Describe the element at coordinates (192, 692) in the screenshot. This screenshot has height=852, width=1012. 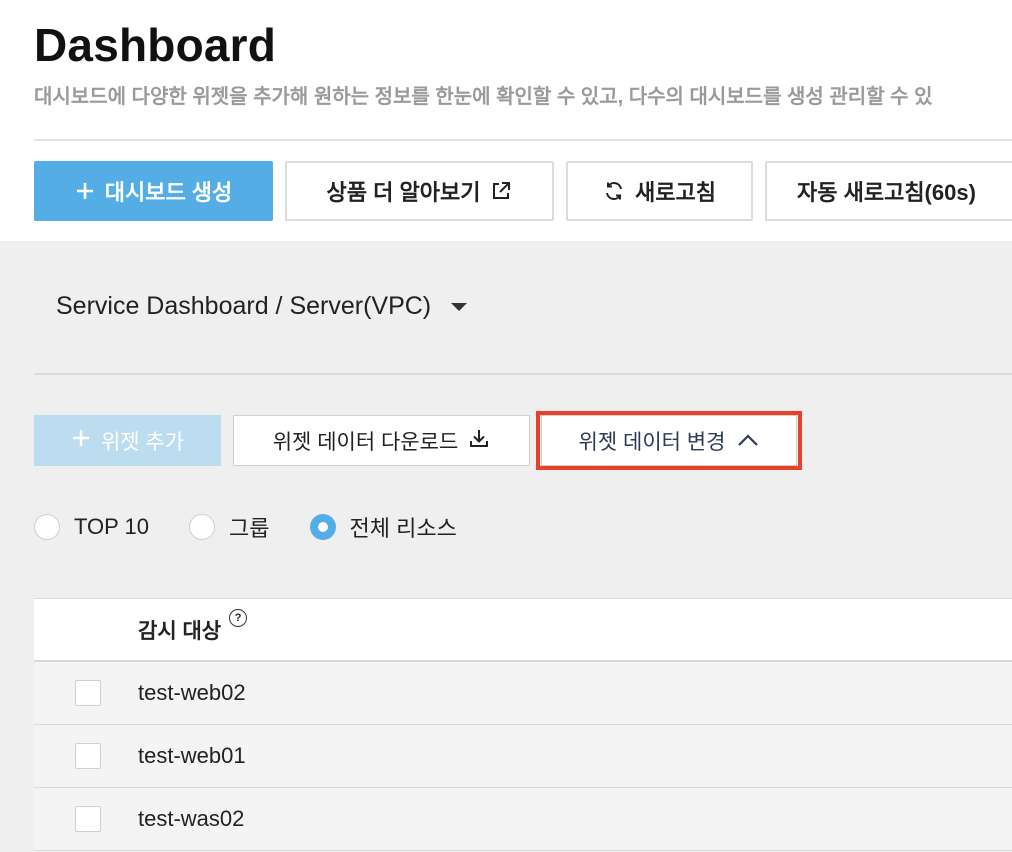
I see `row-target-name: test-web02` at that location.